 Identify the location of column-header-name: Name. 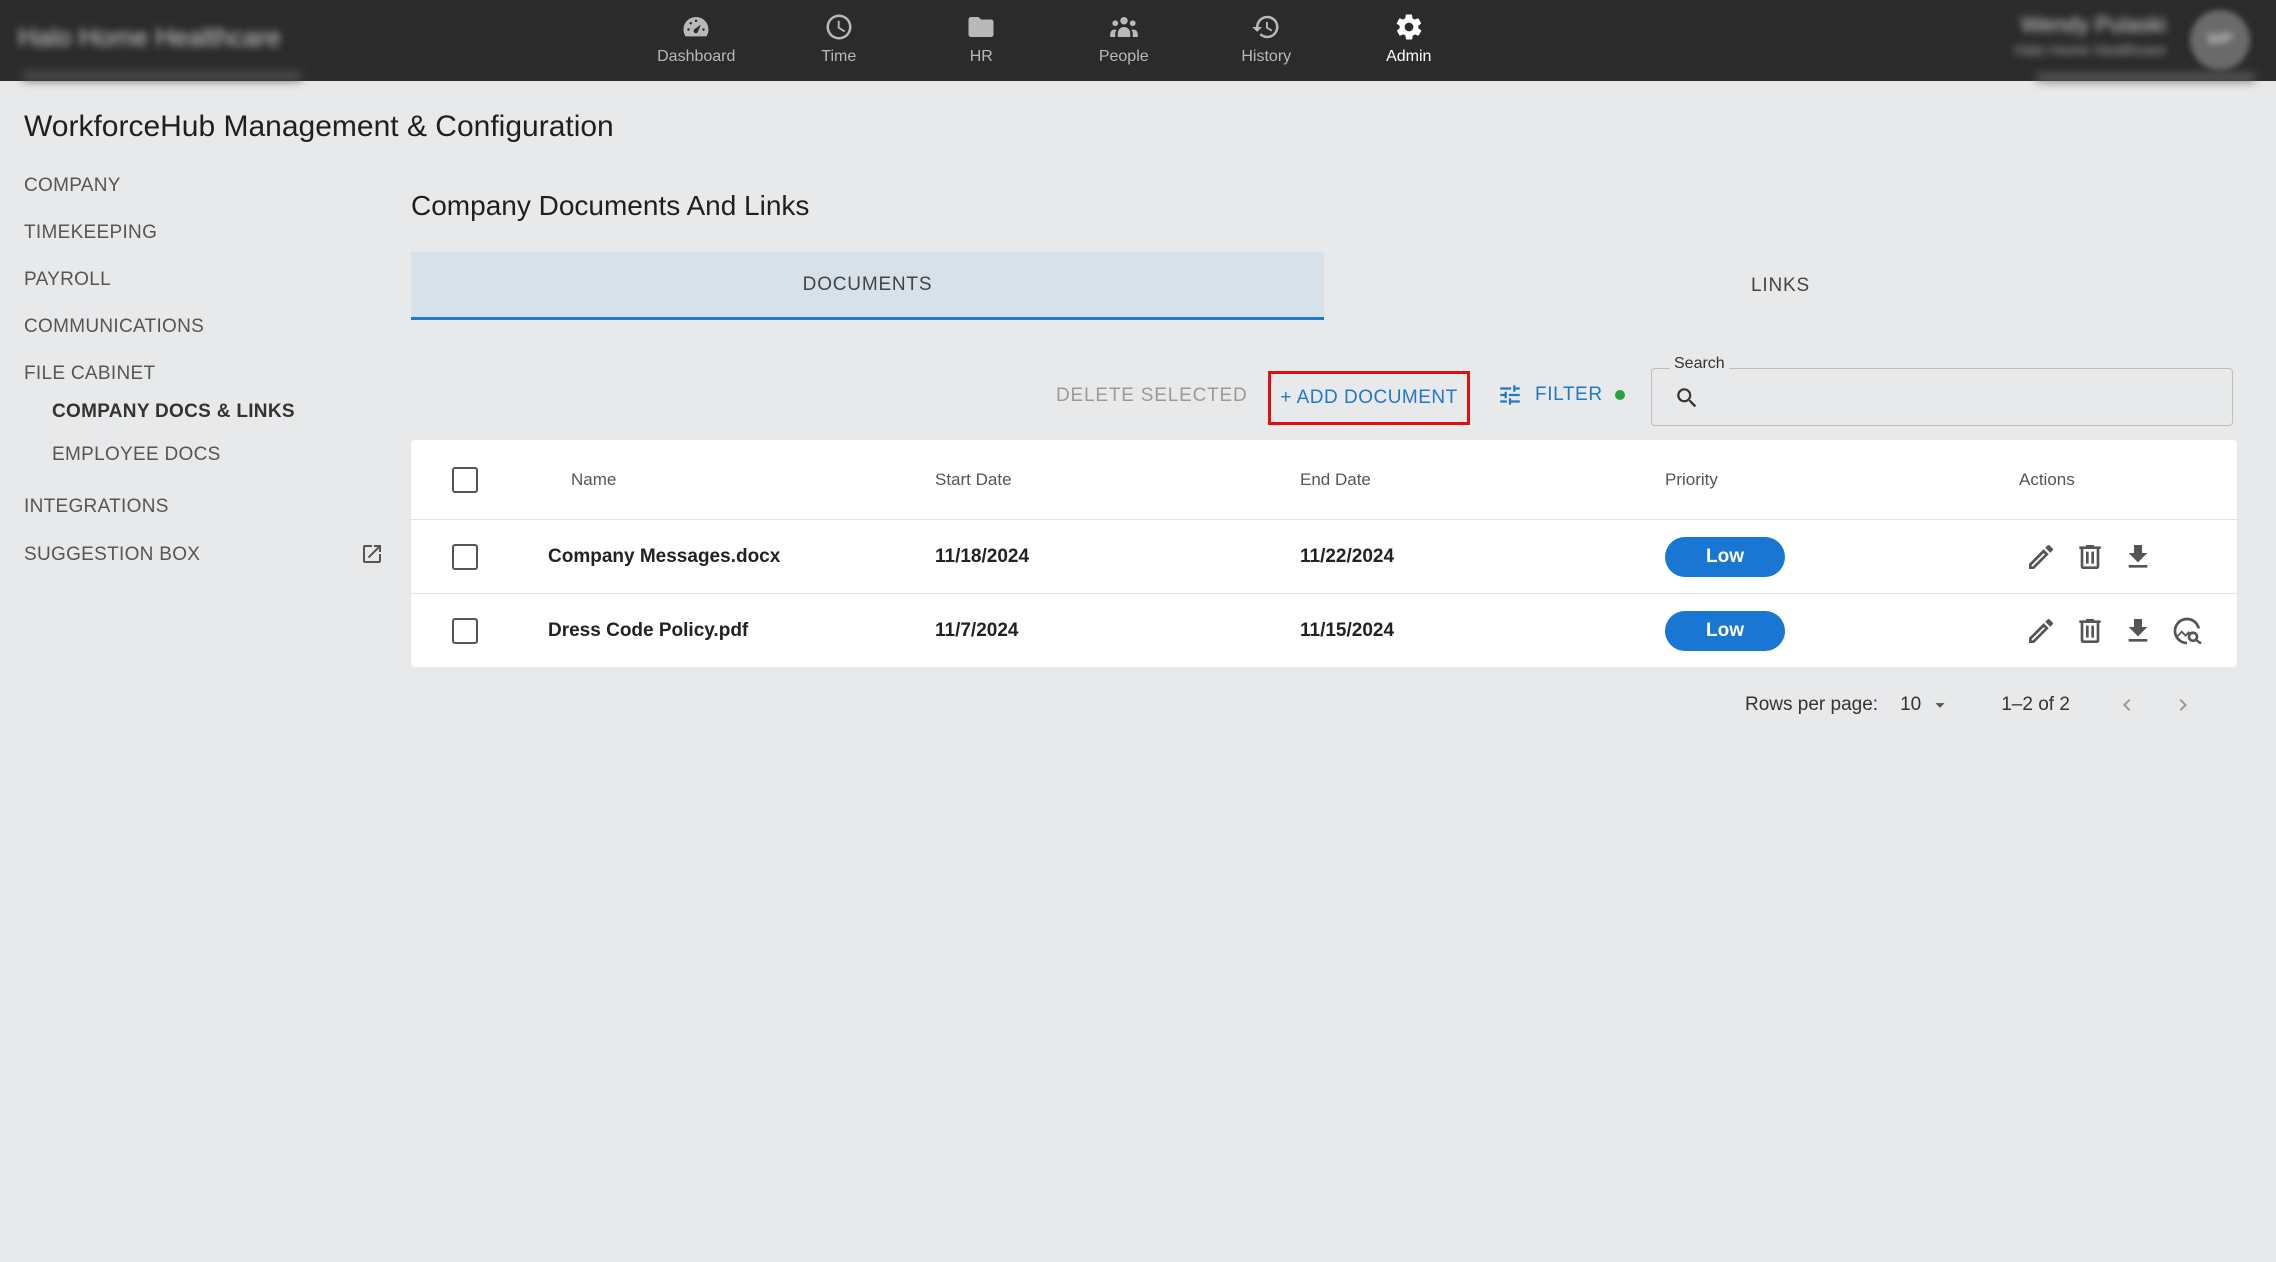
(593, 480).